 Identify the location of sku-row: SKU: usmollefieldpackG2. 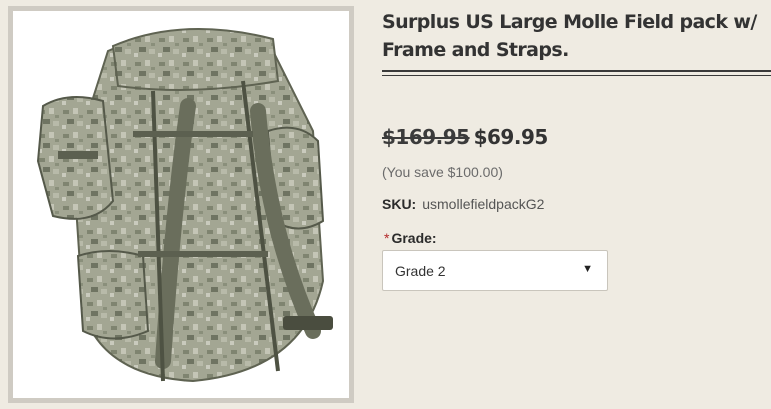
(463, 204).